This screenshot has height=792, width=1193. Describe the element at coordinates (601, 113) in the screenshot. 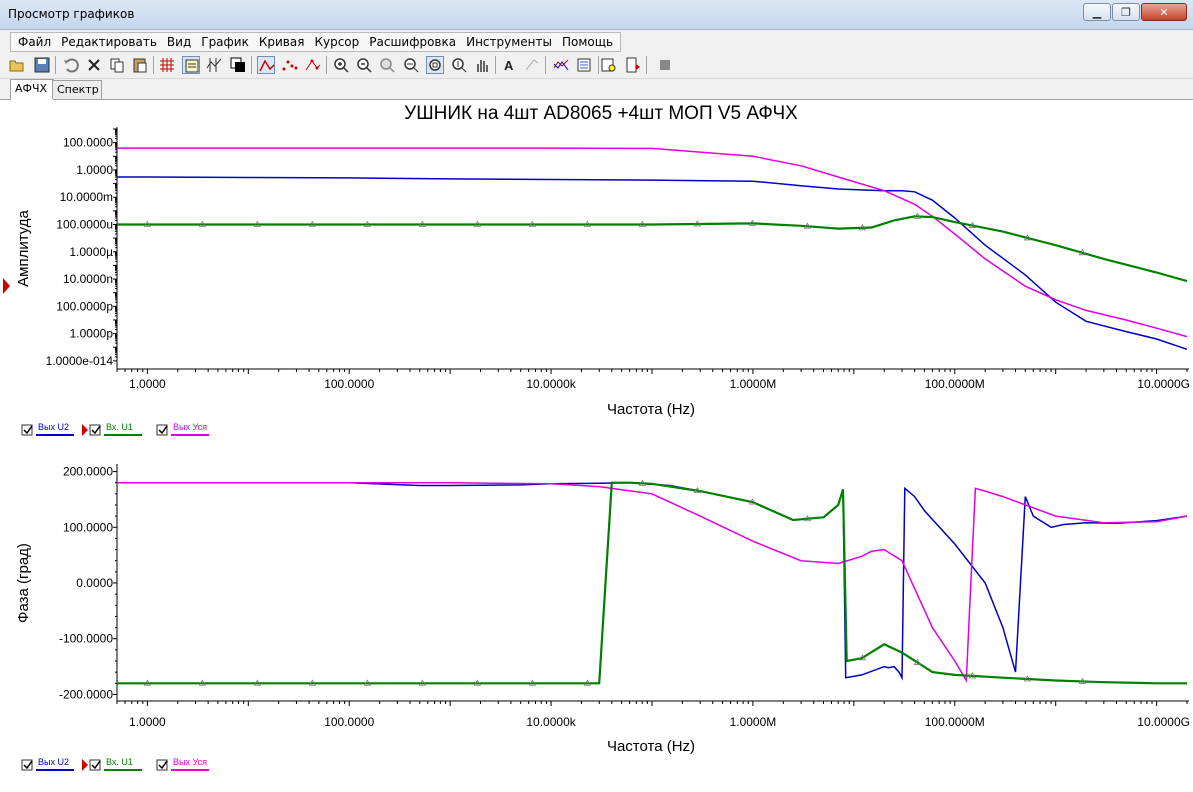

I see `chart-title: УШНИК на 4шт AD8065 +4шт МОП V5 АФЧХ` at that location.